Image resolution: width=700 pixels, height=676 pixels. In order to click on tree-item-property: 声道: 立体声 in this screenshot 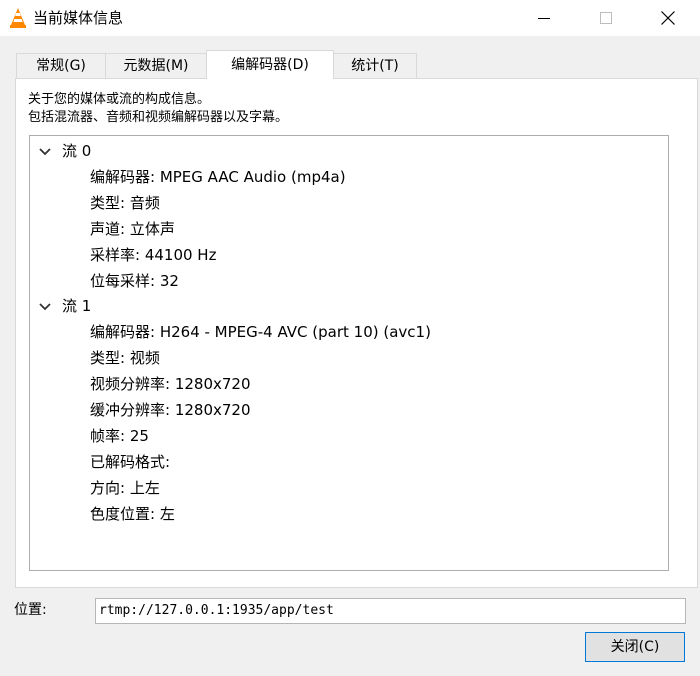, I will do `click(132, 229)`.